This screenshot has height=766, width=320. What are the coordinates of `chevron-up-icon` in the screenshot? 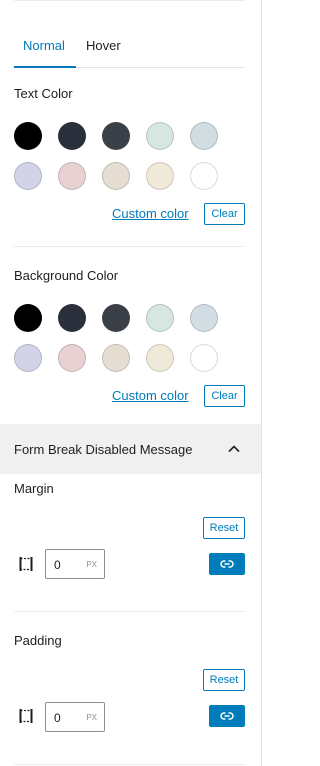 It's located at (234, 449).